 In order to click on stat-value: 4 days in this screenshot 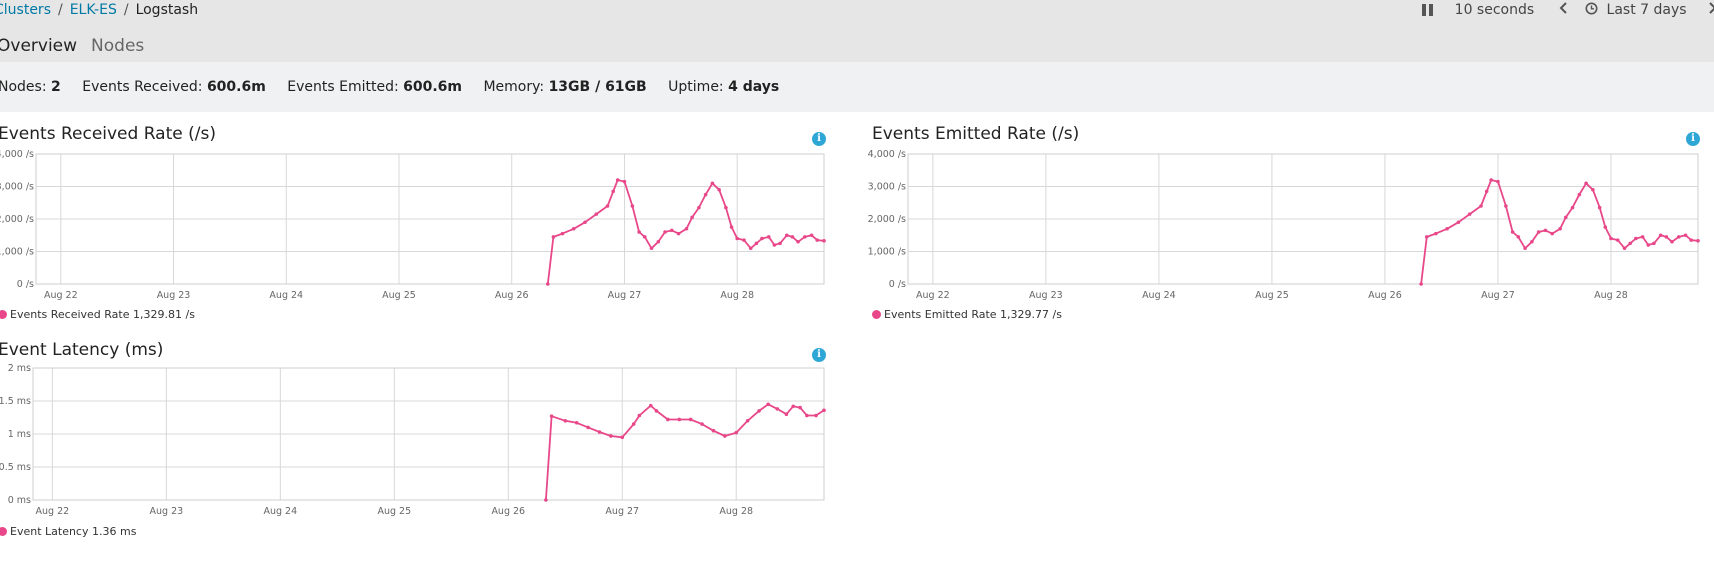, I will do `click(754, 87)`.